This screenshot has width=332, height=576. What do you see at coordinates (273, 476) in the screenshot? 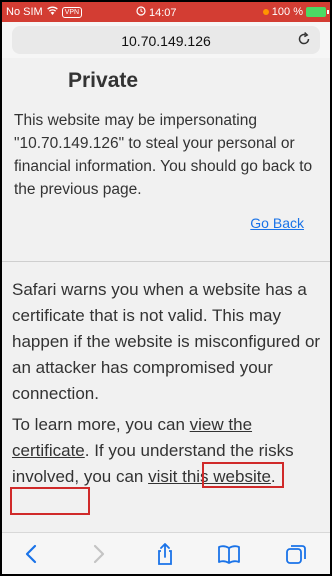
I see `learn-suffix: .` at bounding box center [273, 476].